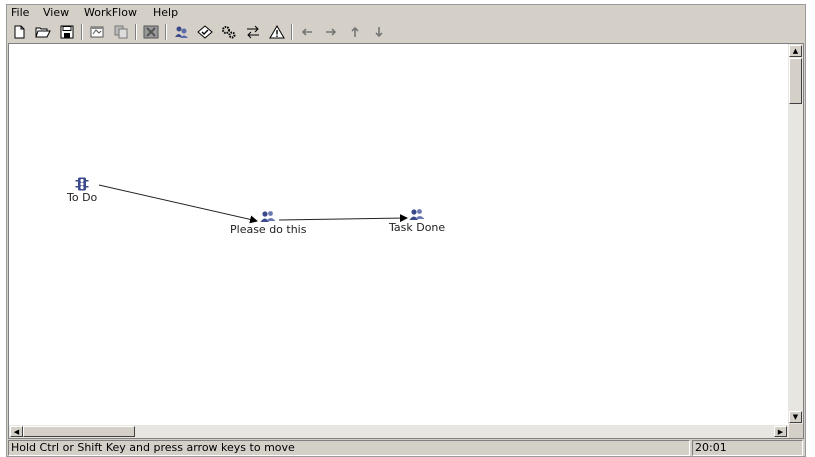 The height and width of the screenshot is (457, 815). What do you see at coordinates (82, 197) in the screenshot?
I see `node-label: To Do` at bounding box center [82, 197].